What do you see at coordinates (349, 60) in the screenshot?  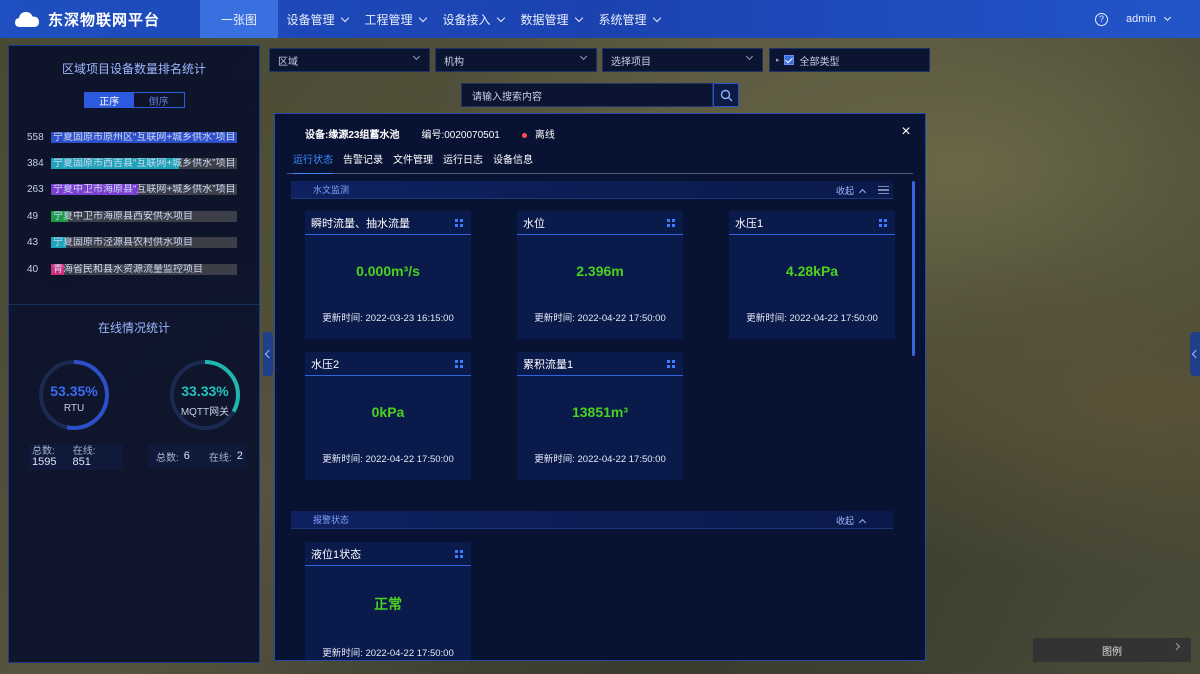 I see `region-select: 区域` at bounding box center [349, 60].